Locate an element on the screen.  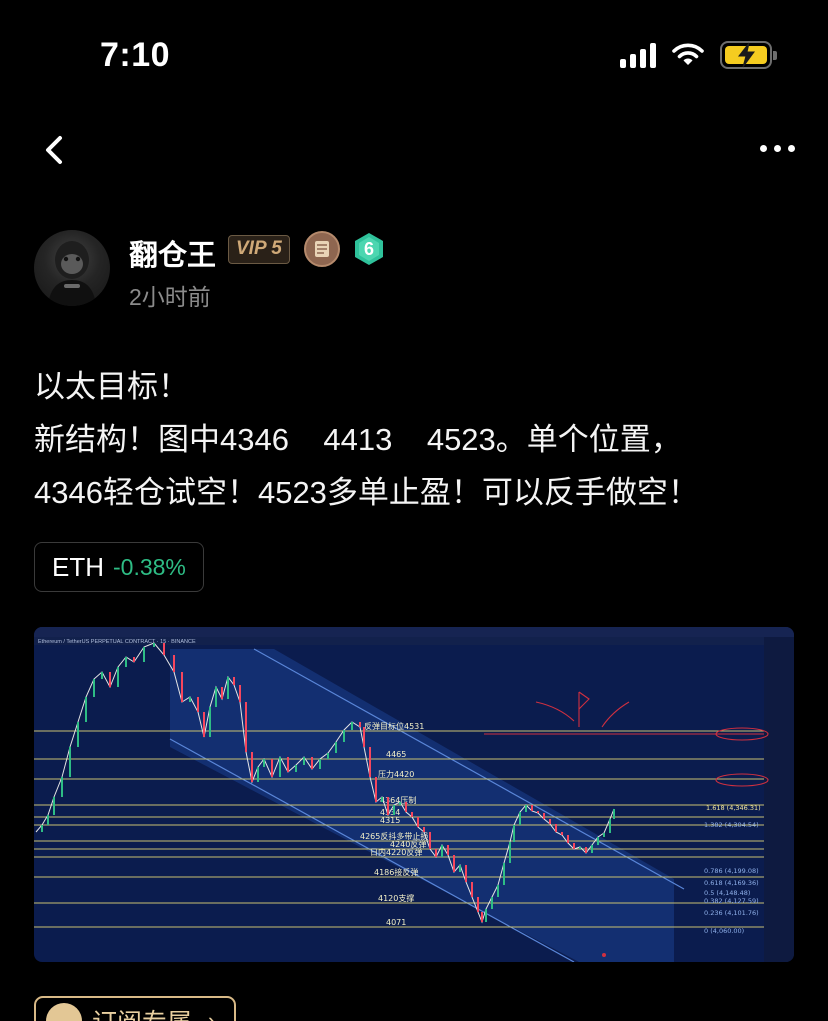
status-time: 7:10 is located at coordinates (135, 55).